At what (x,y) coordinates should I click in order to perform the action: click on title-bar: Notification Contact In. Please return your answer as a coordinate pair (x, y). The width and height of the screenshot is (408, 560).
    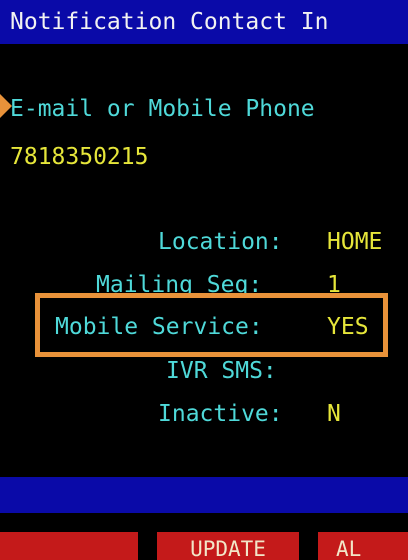
    Looking at the image, I should click on (204, 22).